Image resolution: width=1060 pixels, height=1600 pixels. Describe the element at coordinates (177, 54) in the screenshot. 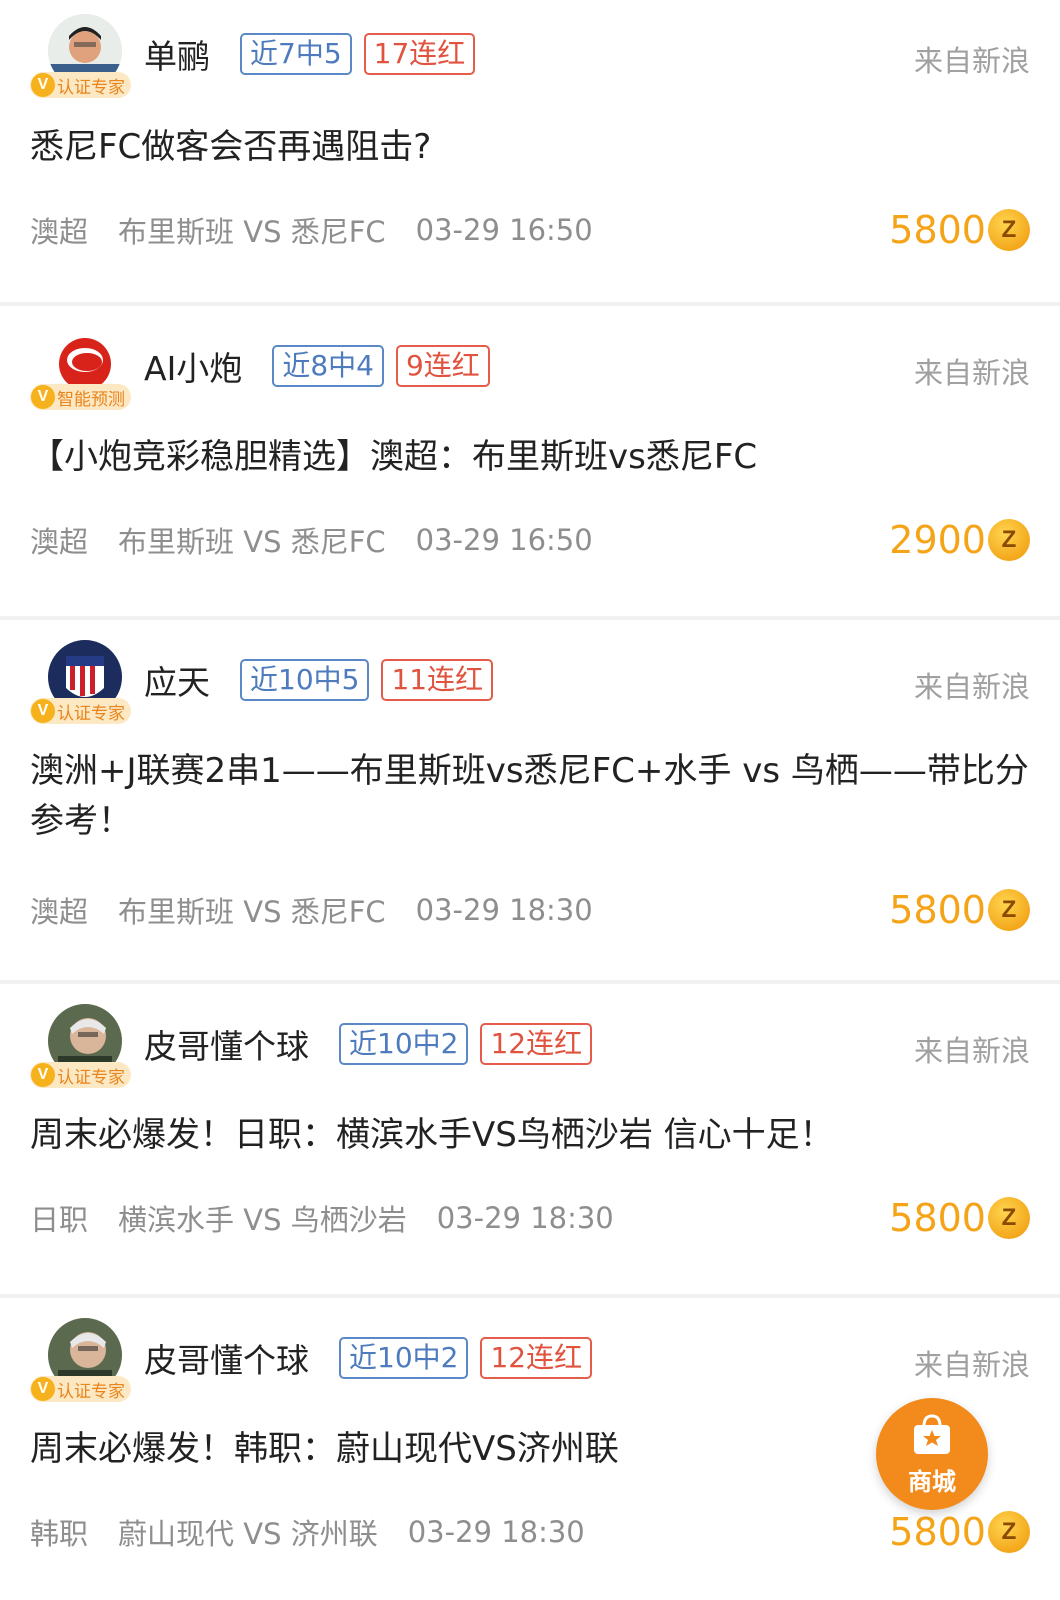

I see `author-name: 单鹂` at that location.